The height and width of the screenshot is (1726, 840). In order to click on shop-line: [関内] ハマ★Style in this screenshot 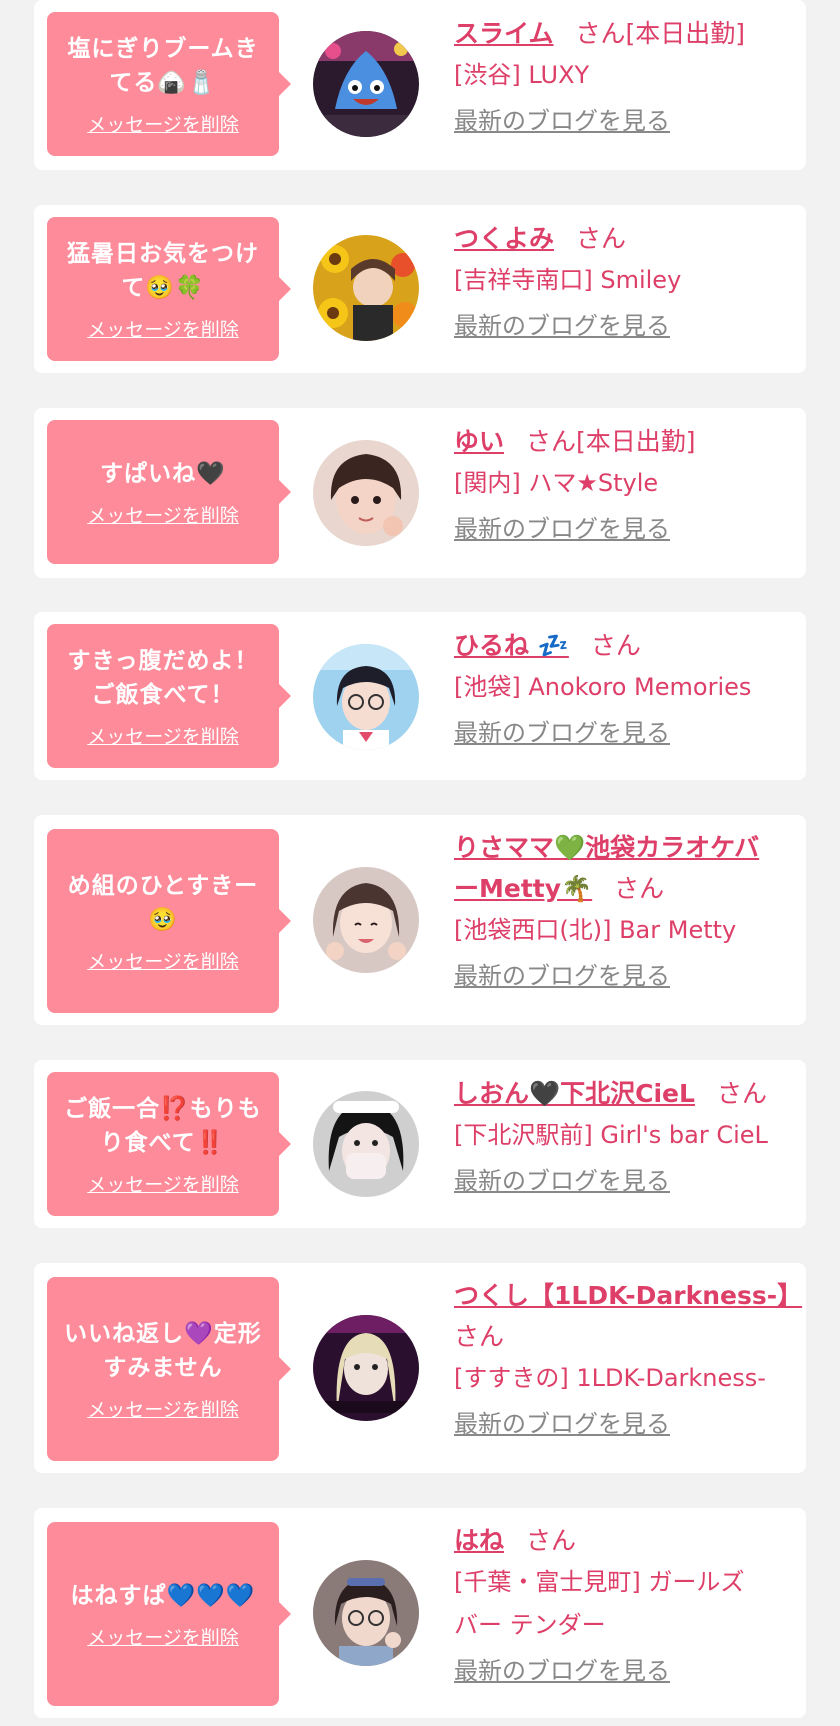, I will do `click(556, 483)`.